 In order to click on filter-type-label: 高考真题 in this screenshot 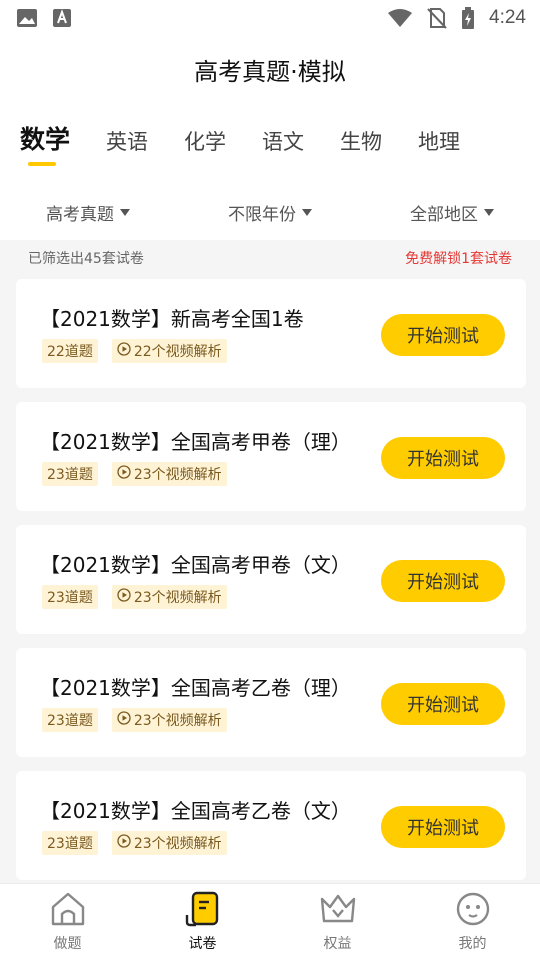, I will do `click(80, 214)`.